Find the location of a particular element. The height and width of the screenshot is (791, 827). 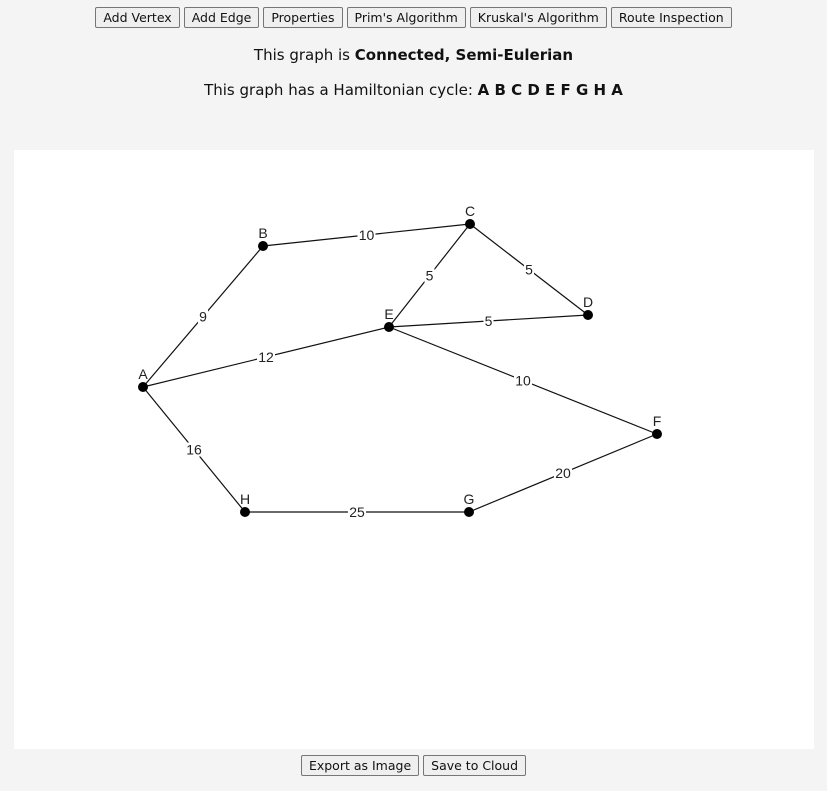

vertex-label-H: H is located at coordinates (245, 499).